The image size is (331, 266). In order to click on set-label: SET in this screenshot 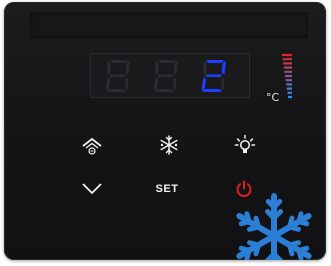, I will do `click(167, 189)`.